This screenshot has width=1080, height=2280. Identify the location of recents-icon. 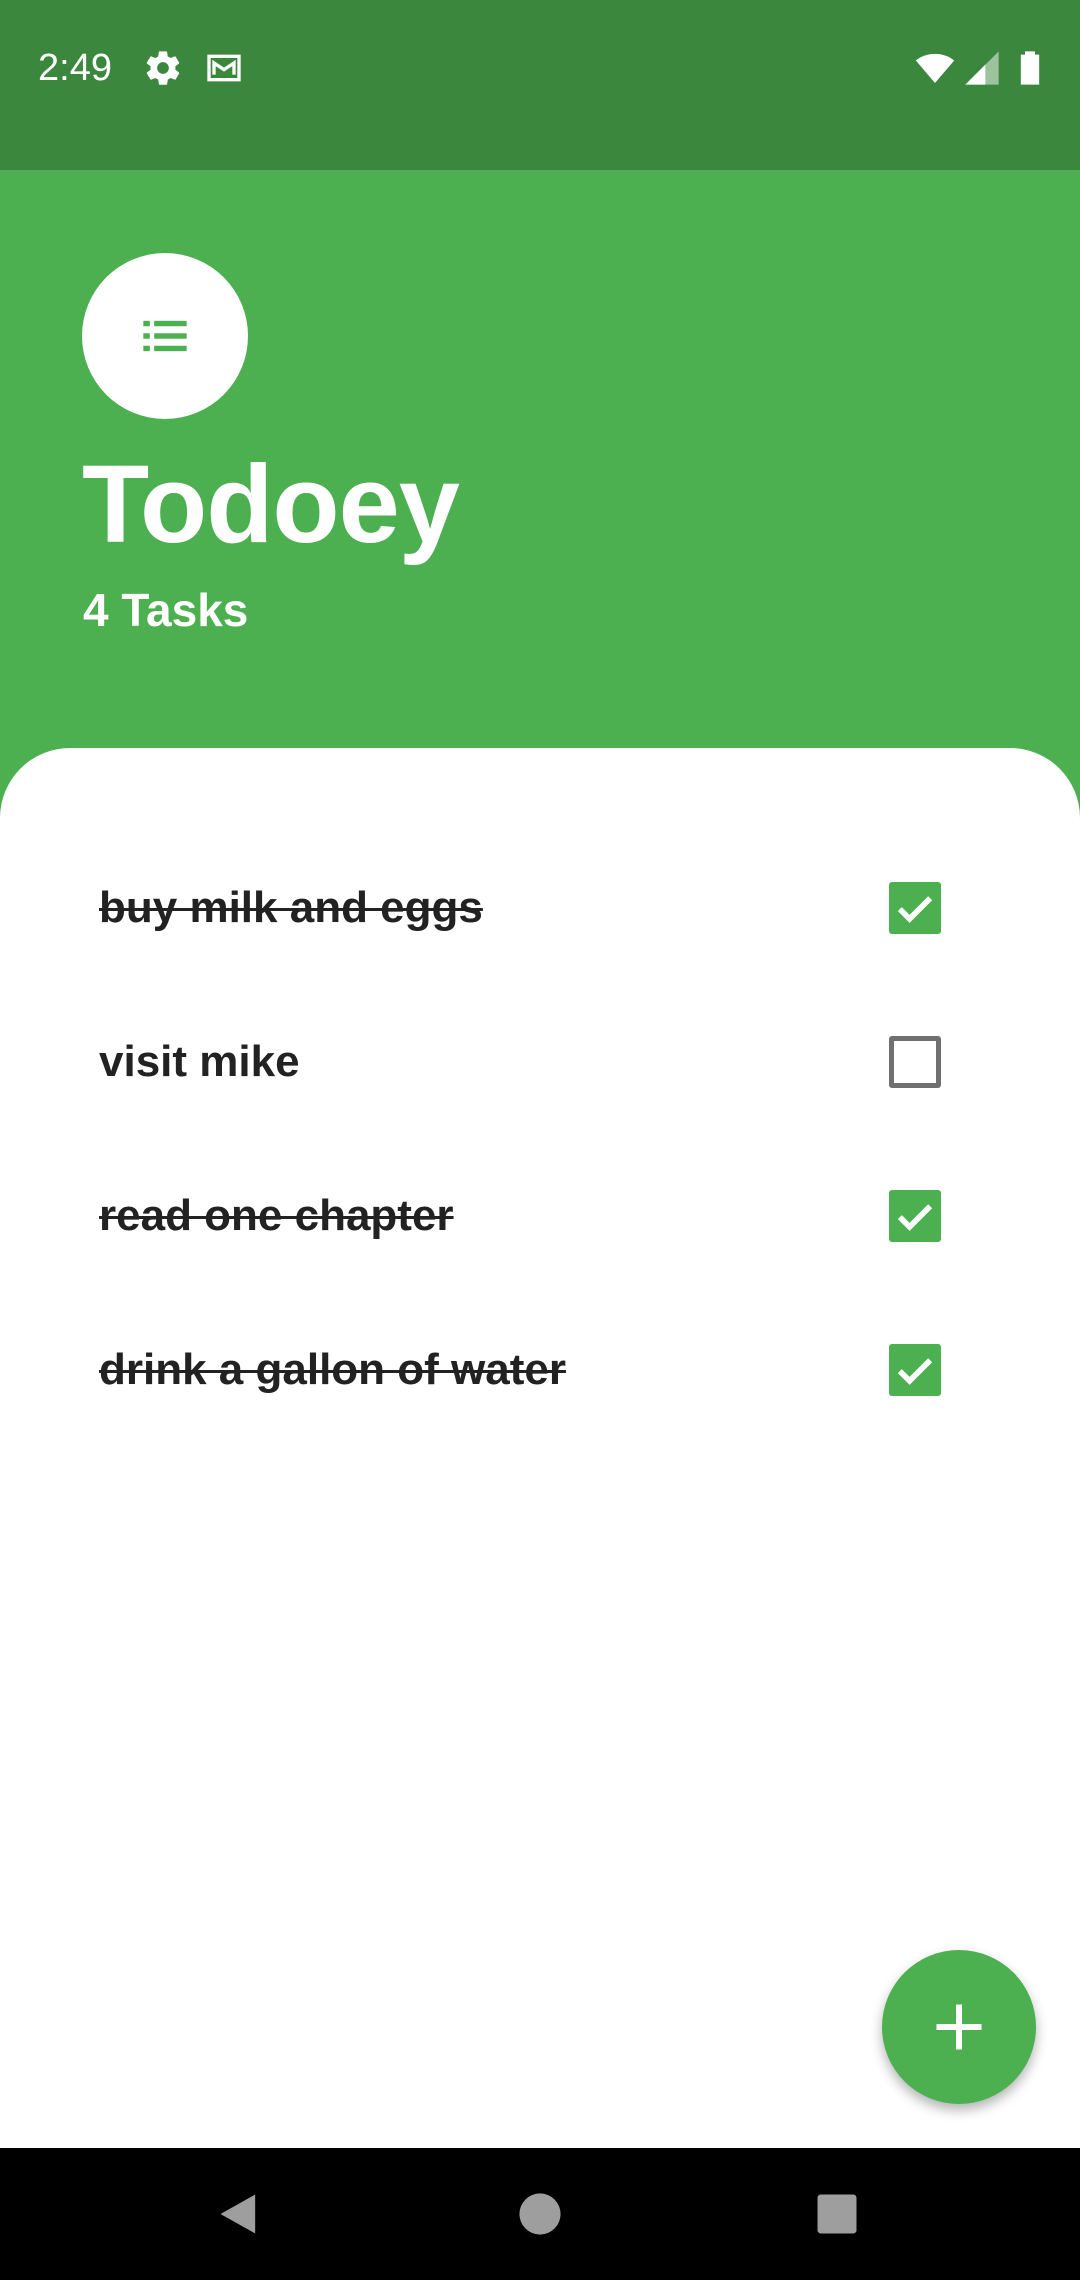
(837, 2214).